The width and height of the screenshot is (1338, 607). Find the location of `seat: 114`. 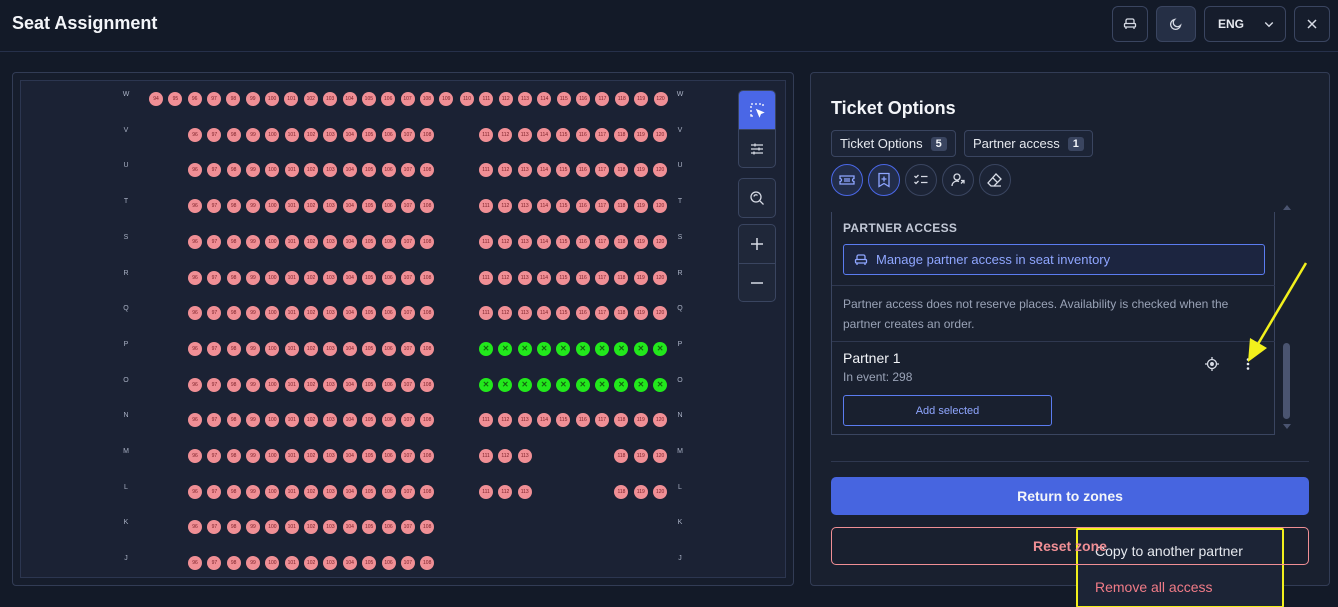

seat: 114 is located at coordinates (544, 99).